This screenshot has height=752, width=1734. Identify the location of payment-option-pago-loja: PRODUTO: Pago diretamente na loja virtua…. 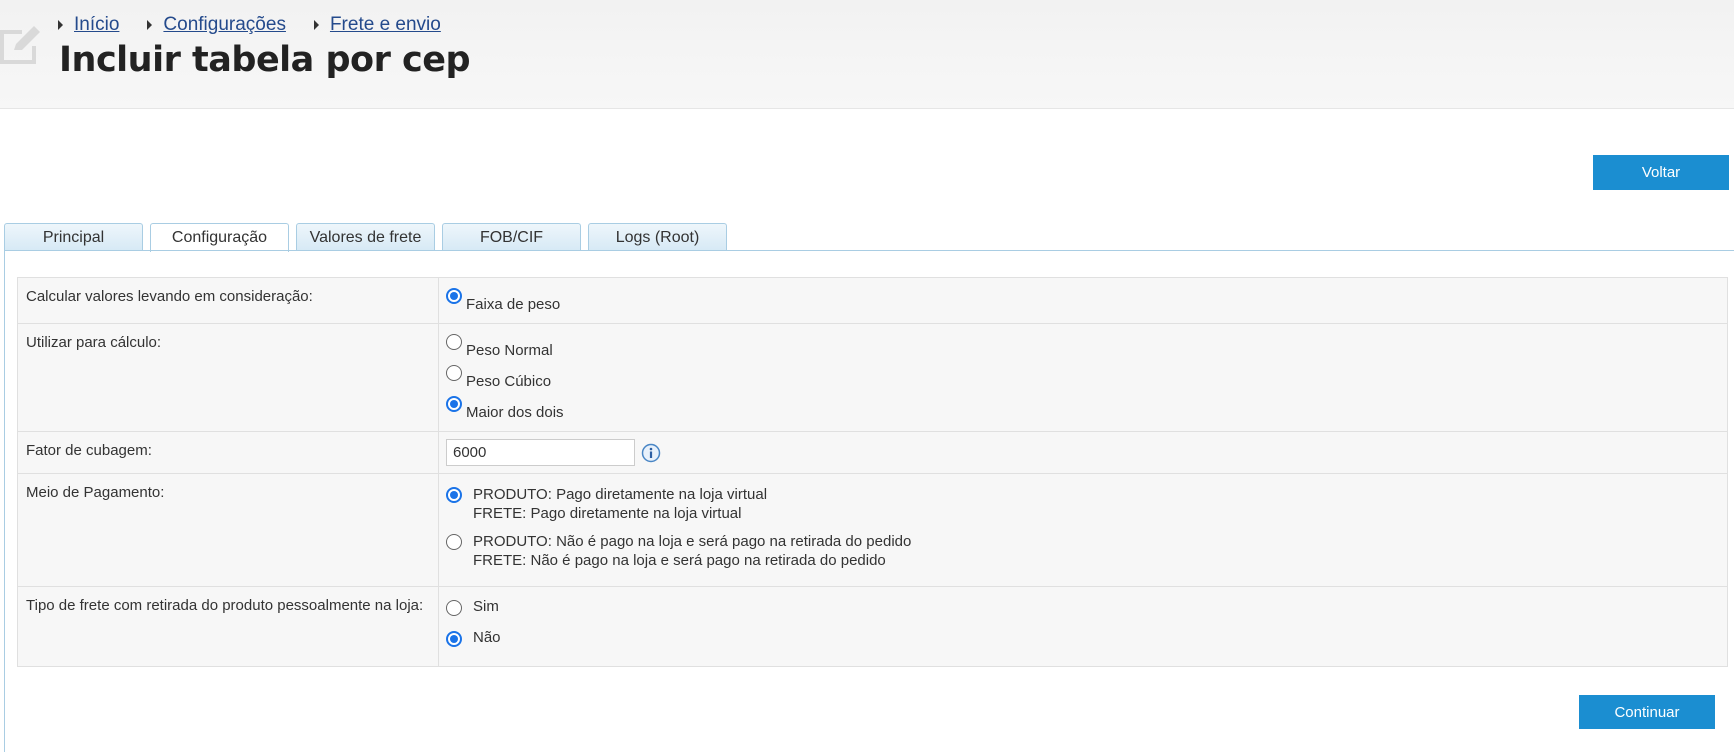
(1083, 504).